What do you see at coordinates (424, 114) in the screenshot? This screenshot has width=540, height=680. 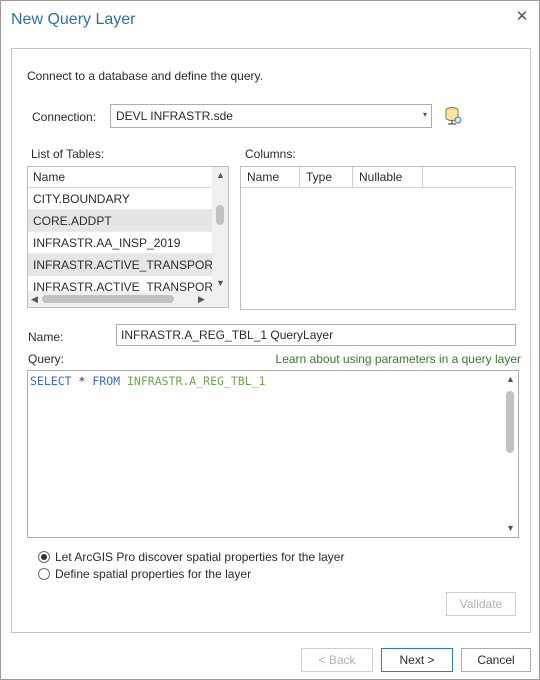 I see `chevron-down-icon: ▾` at bounding box center [424, 114].